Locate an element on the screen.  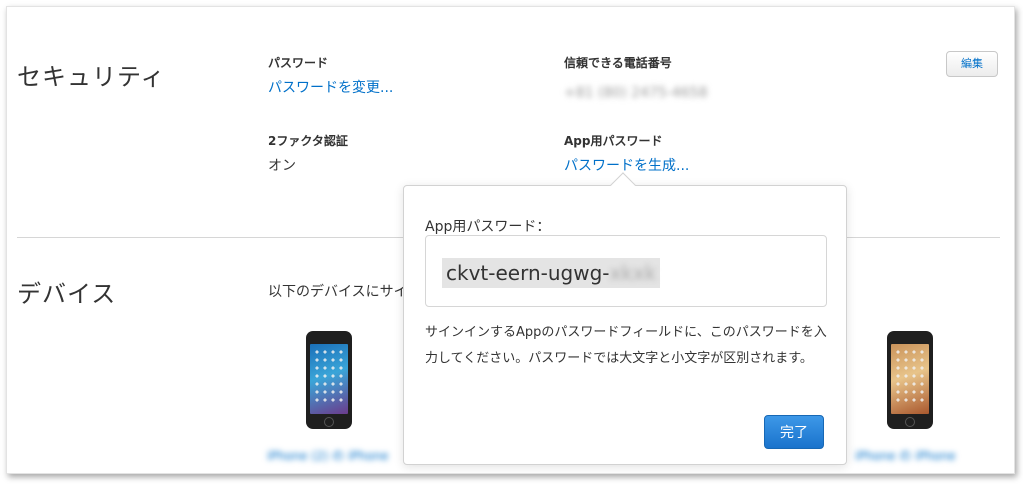
devices-intro-text: 以下のデバイスにサイ is located at coordinates (338, 292).